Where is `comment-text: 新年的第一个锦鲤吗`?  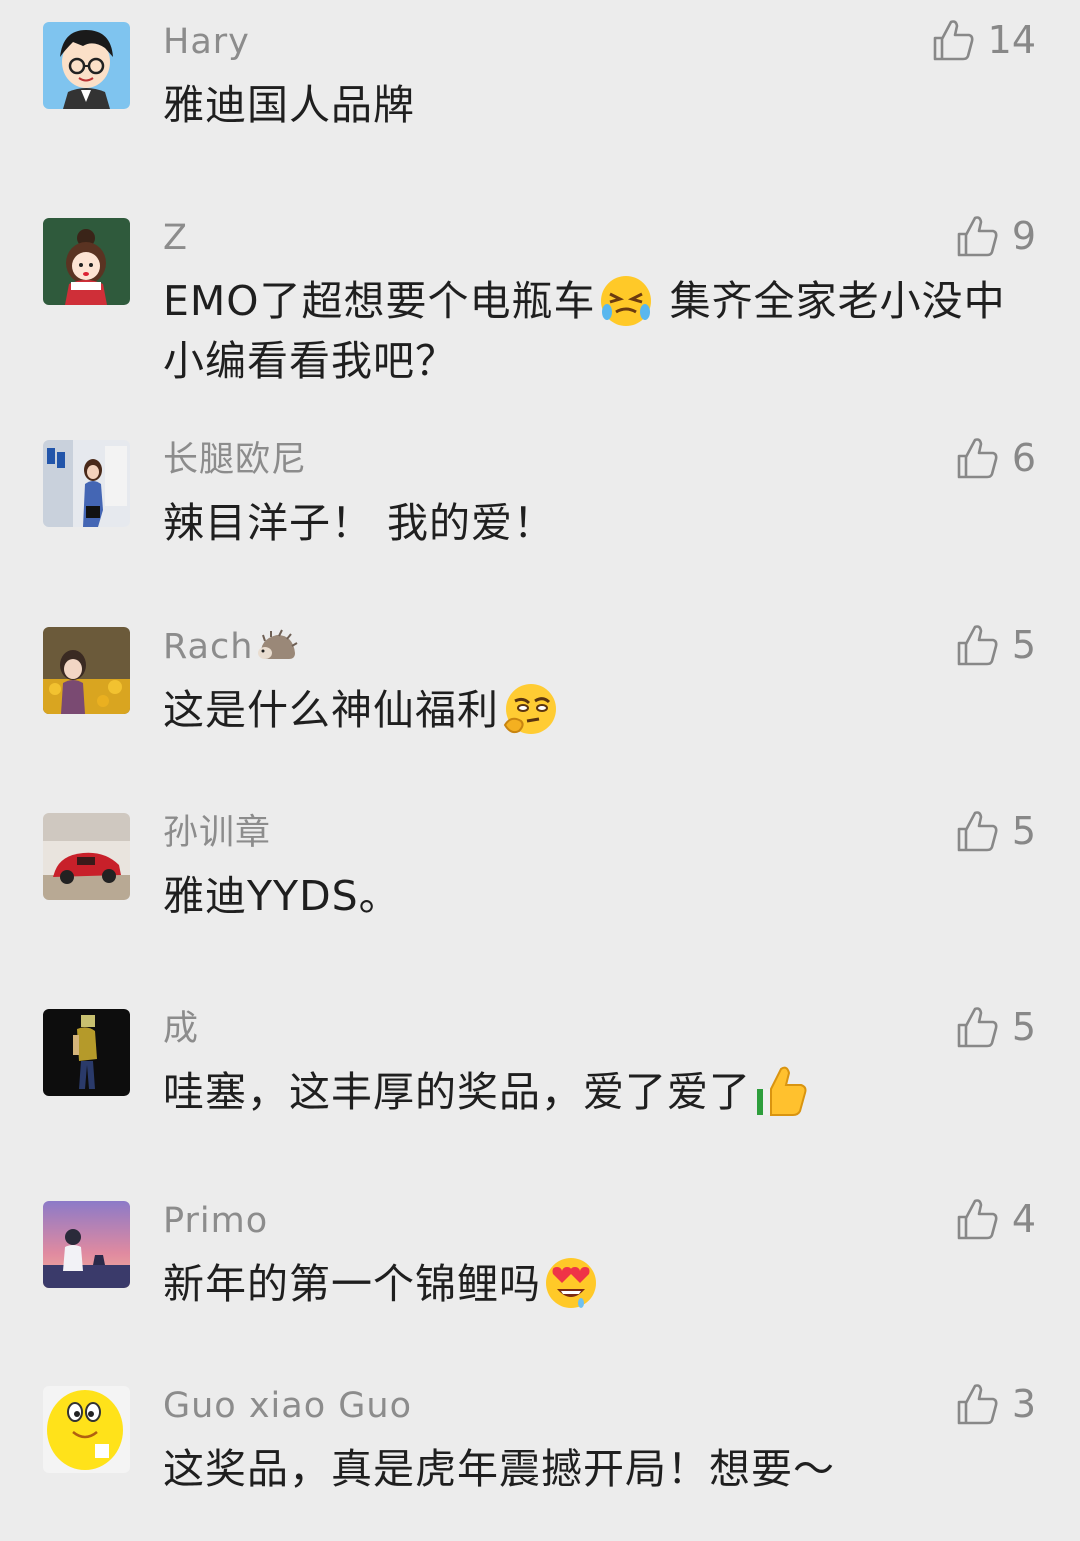
comment-text: 新年的第一个锦鲤吗 is located at coordinates (588, 1284).